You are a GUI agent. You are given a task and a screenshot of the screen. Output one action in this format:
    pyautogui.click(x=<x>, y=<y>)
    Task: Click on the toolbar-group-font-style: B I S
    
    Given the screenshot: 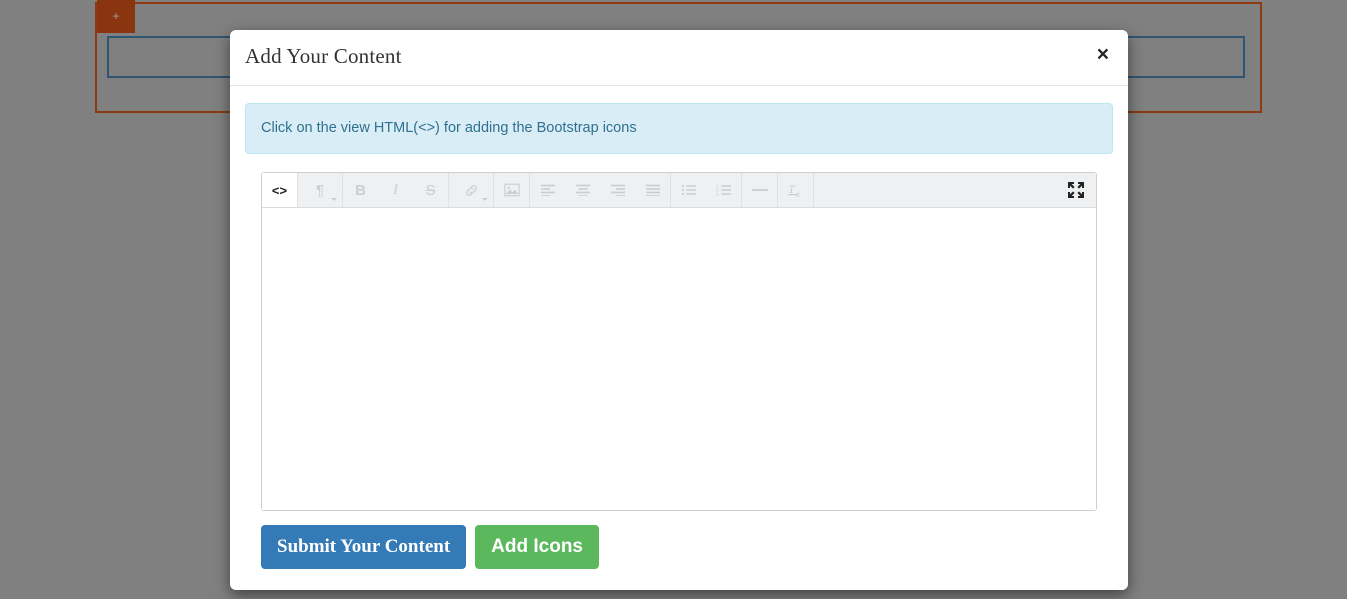 What is the action you would take?
    pyautogui.click(x=396, y=190)
    